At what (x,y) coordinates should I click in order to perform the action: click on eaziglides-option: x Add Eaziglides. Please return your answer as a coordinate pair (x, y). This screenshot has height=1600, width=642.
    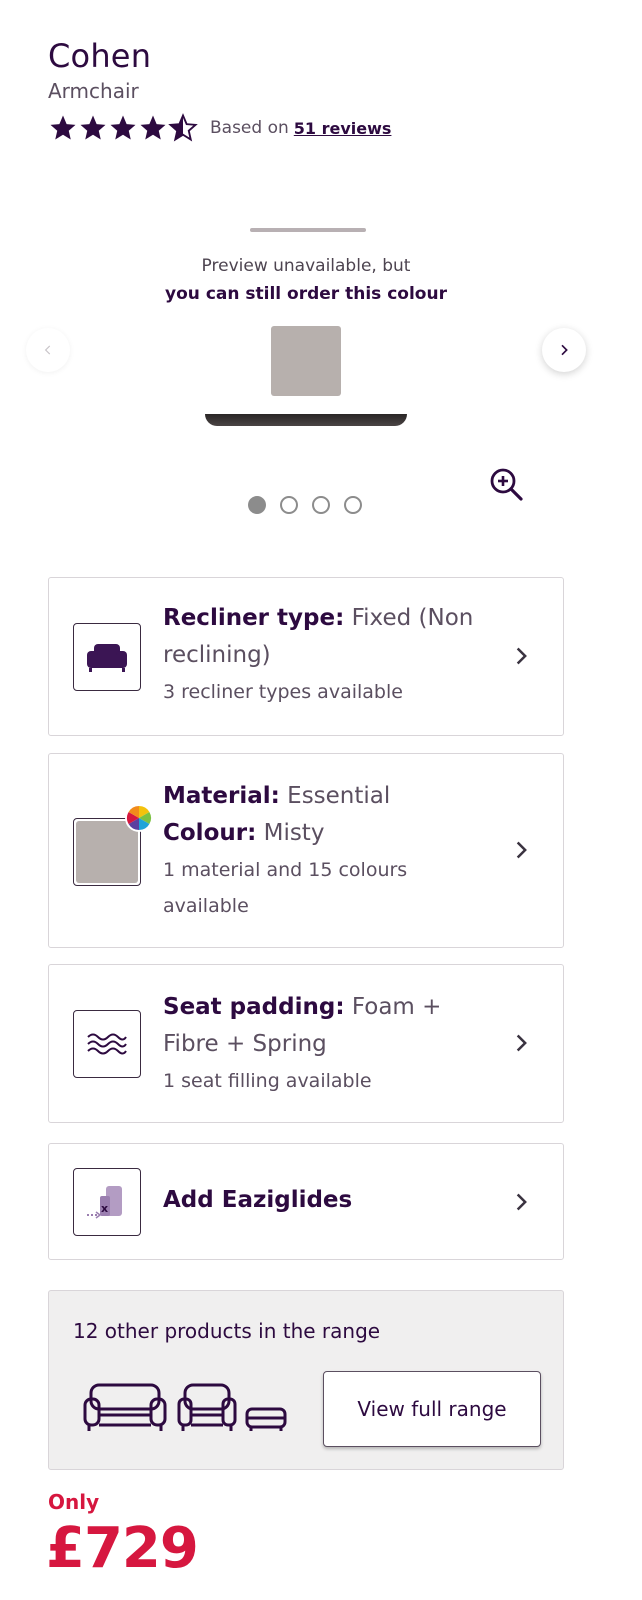
    Looking at the image, I should click on (306, 1201).